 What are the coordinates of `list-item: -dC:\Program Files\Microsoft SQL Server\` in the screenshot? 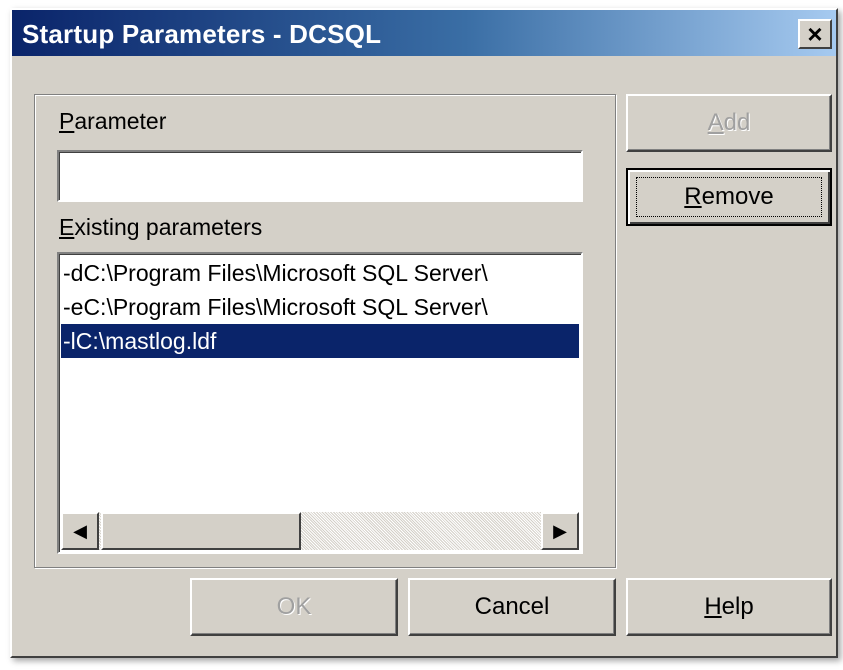 It's located at (320, 273).